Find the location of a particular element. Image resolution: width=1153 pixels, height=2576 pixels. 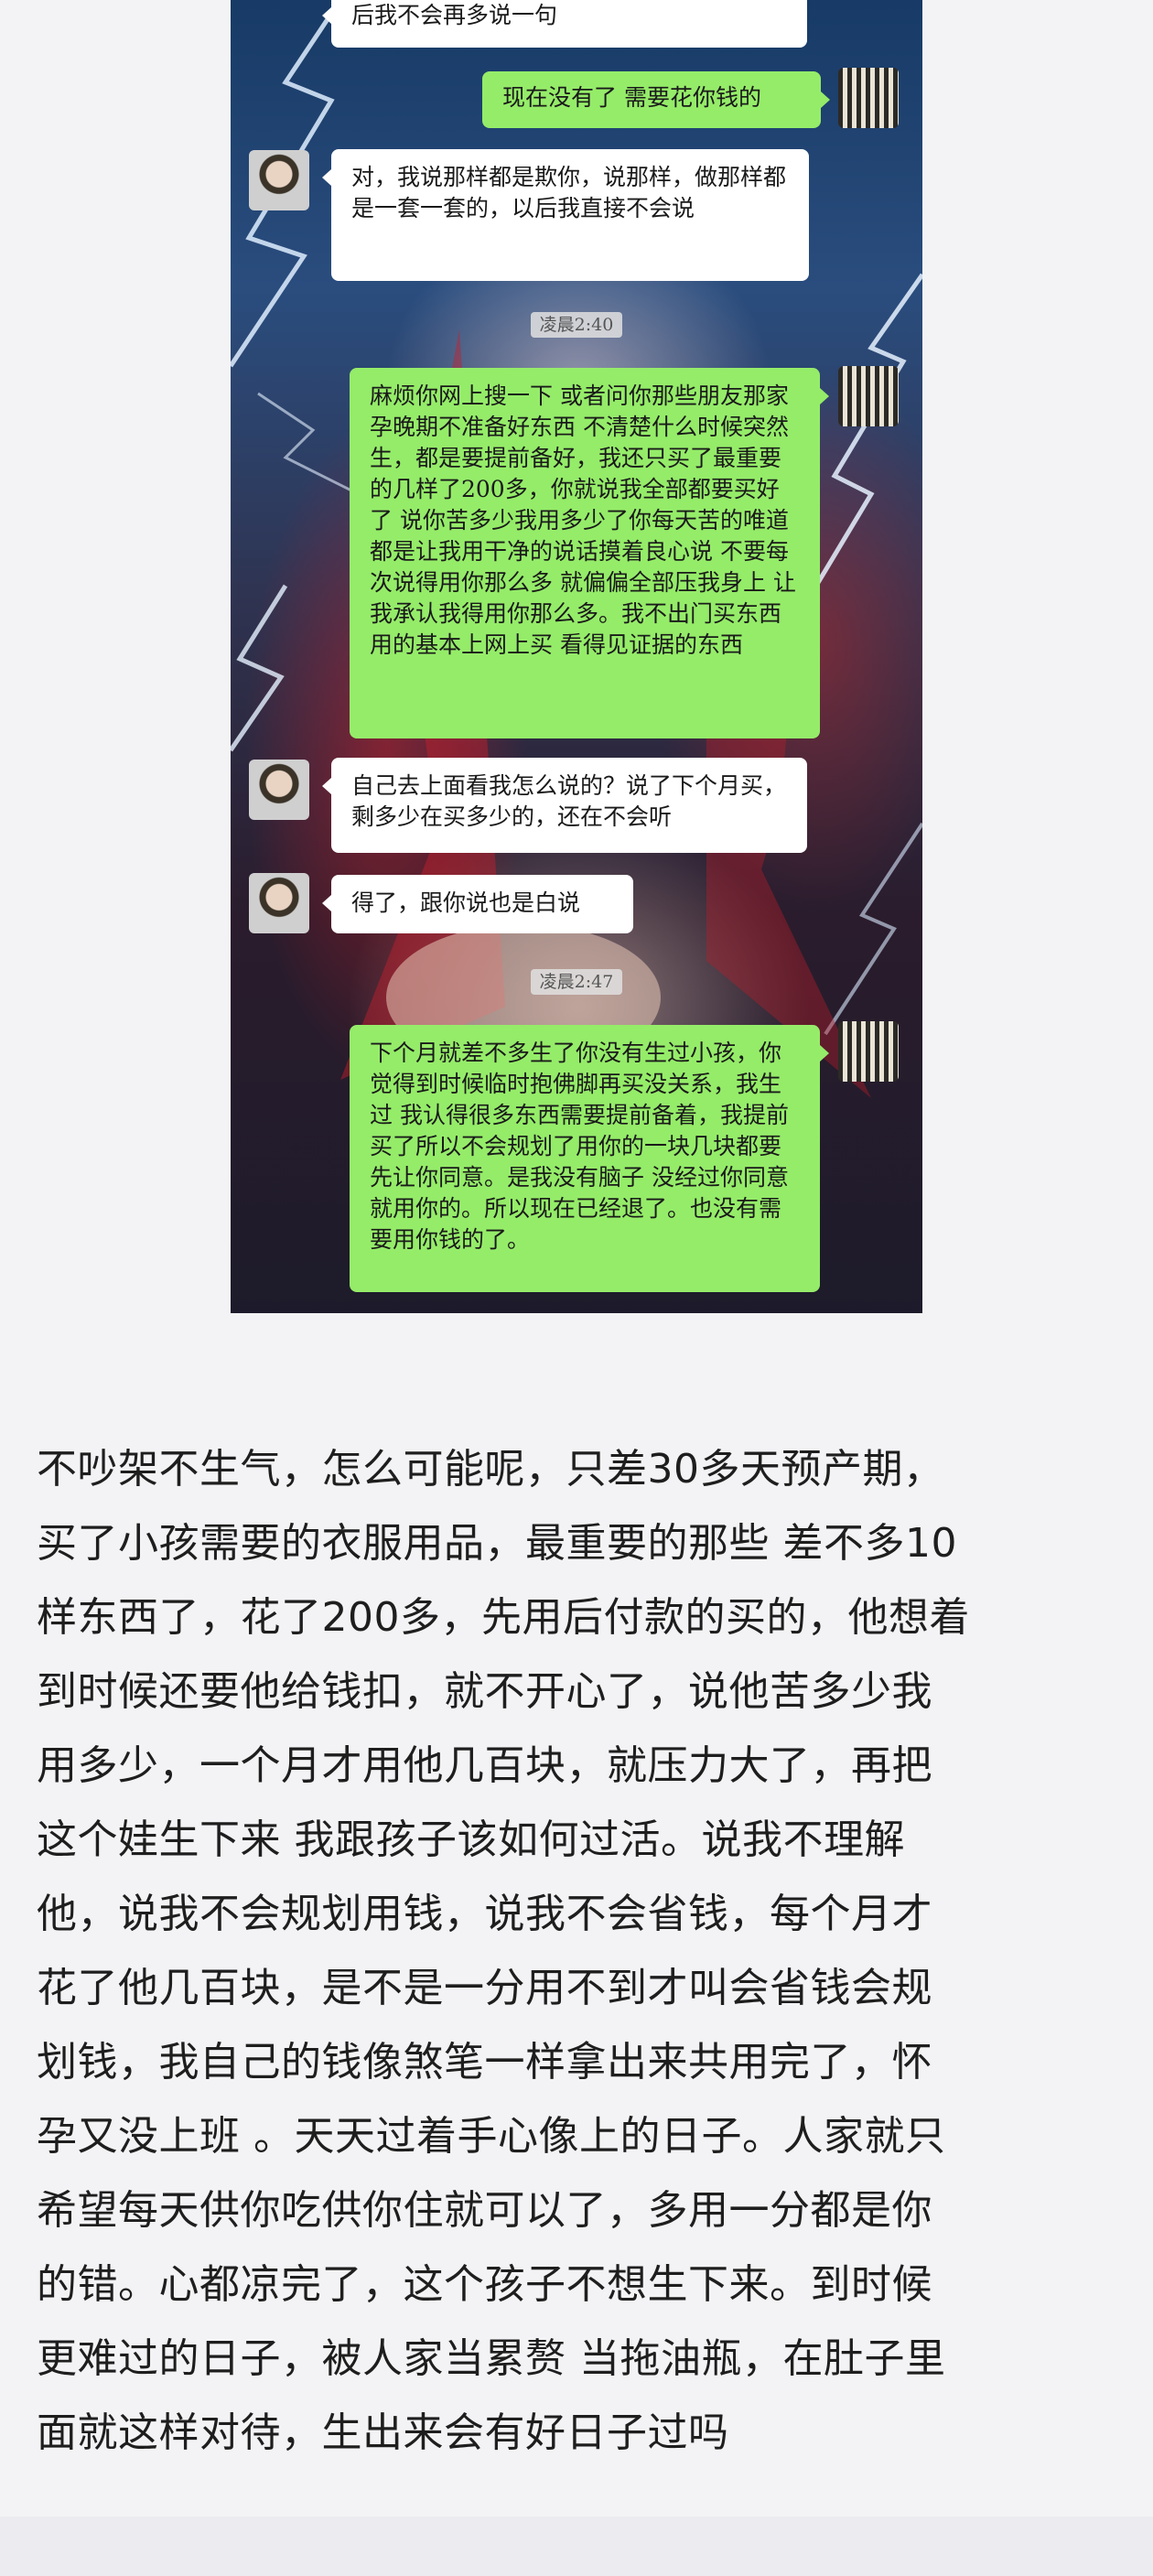

post-text-line: 孕又没上班 。天天过着手心像上的日子。人家就只 is located at coordinates (491, 2136).